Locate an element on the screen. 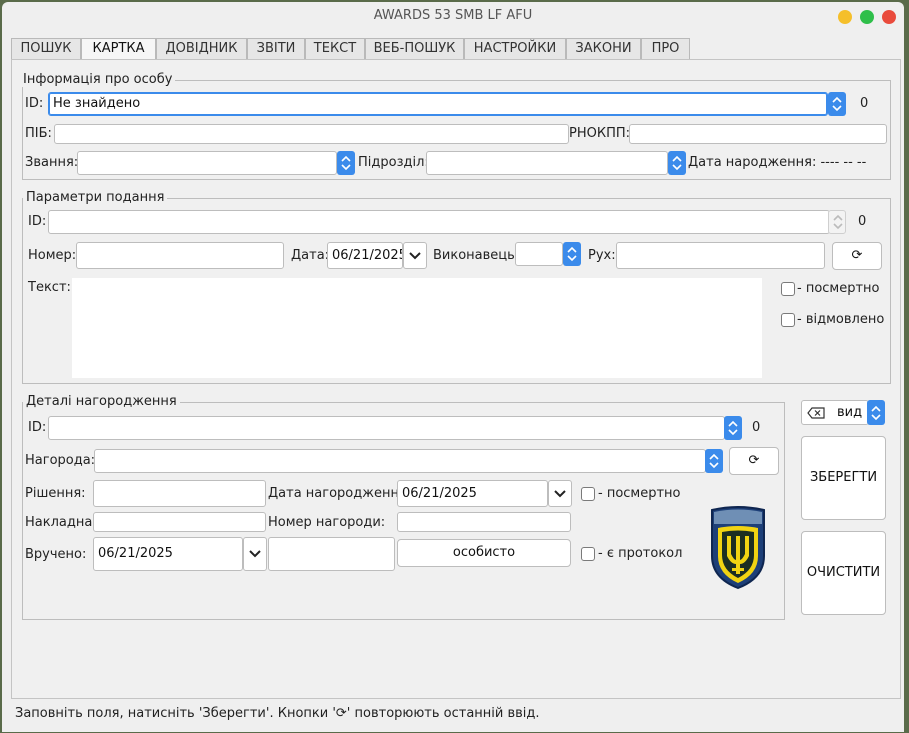  handed-date-dropdown is located at coordinates (255, 554).